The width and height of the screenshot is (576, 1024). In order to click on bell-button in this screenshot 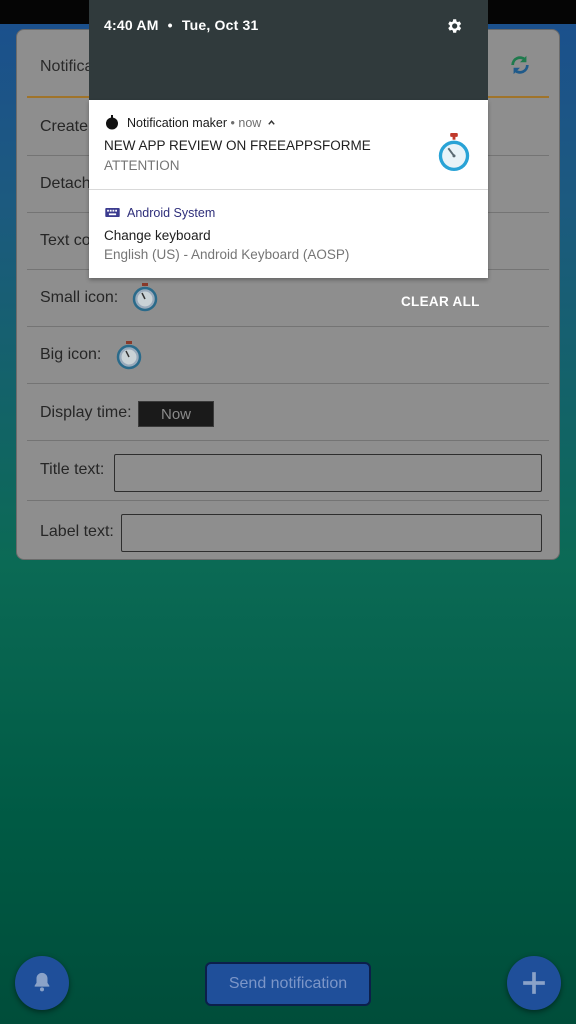, I will do `click(42, 983)`.